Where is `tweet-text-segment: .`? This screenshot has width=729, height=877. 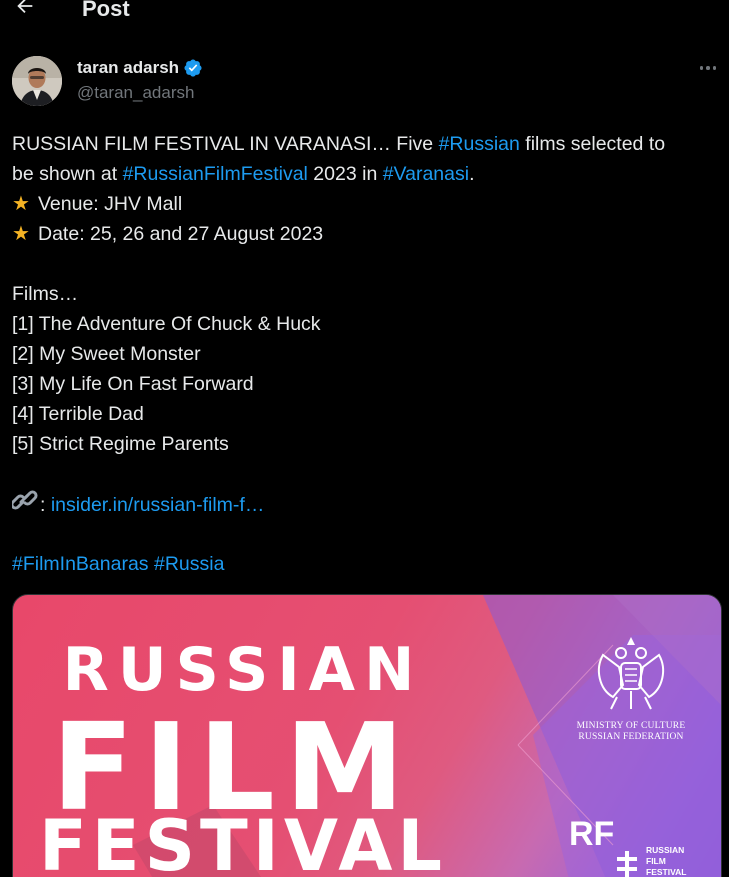 tweet-text-segment: . is located at coordinates (472, 174).